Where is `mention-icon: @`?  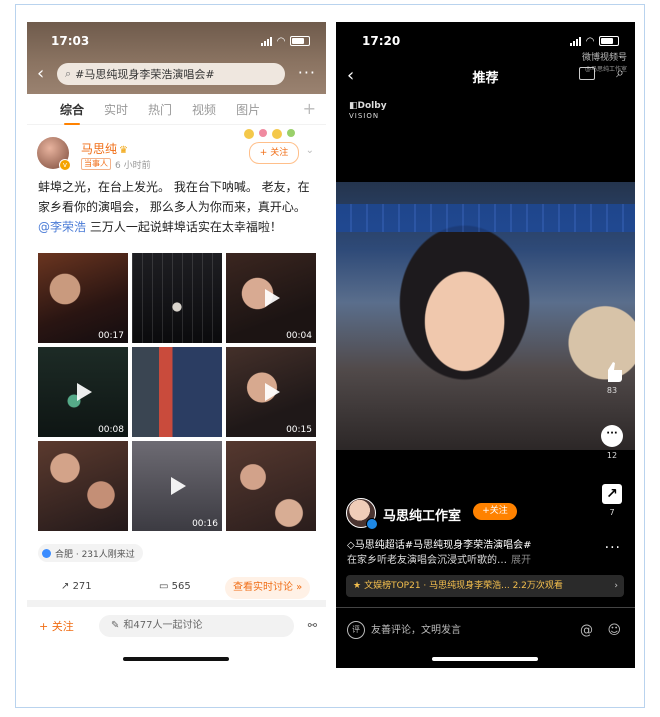 mention-icon: @ is located at coordinates (586, 631).